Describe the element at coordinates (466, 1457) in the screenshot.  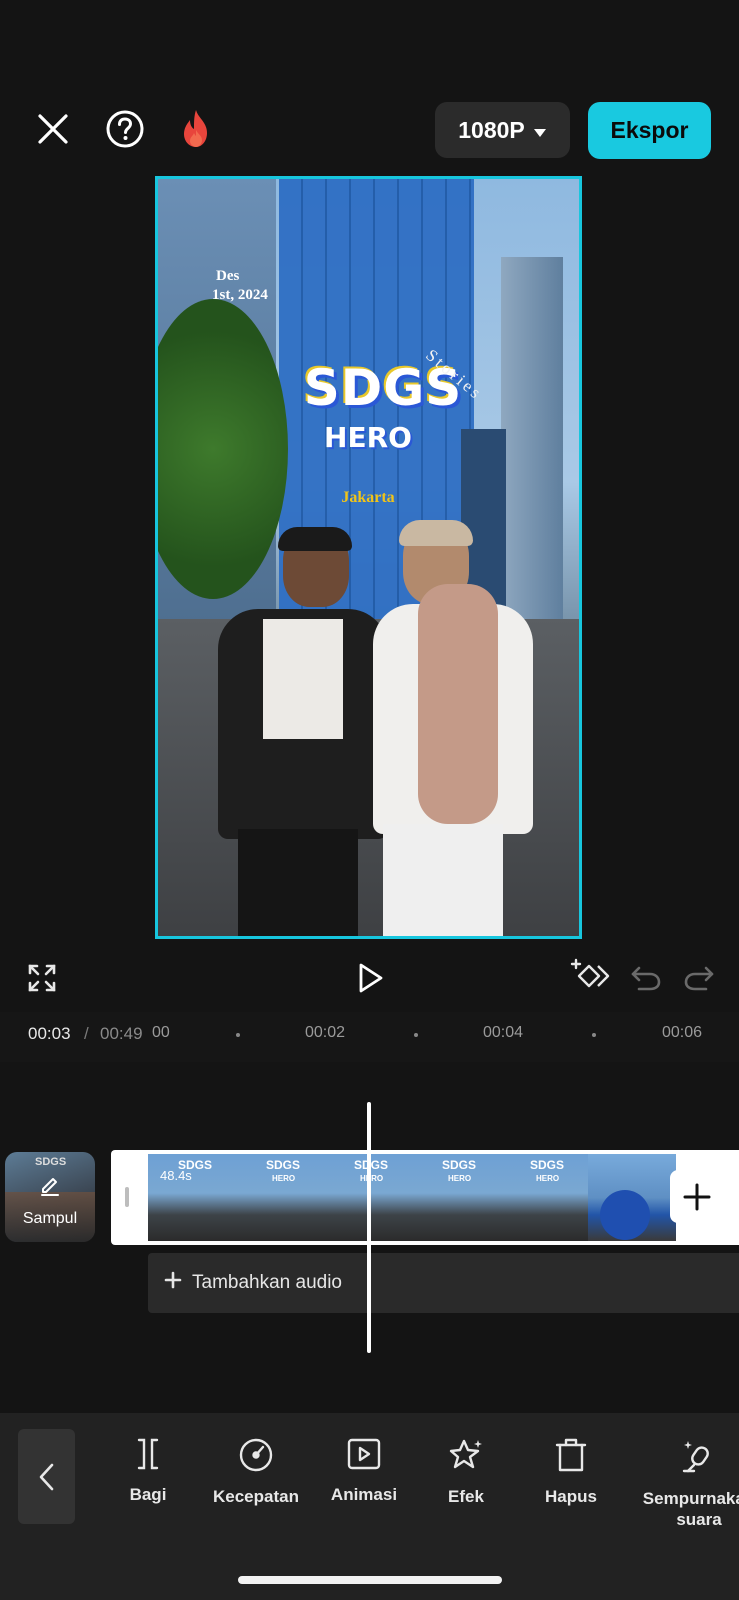
I see `effects-icon` at that location.